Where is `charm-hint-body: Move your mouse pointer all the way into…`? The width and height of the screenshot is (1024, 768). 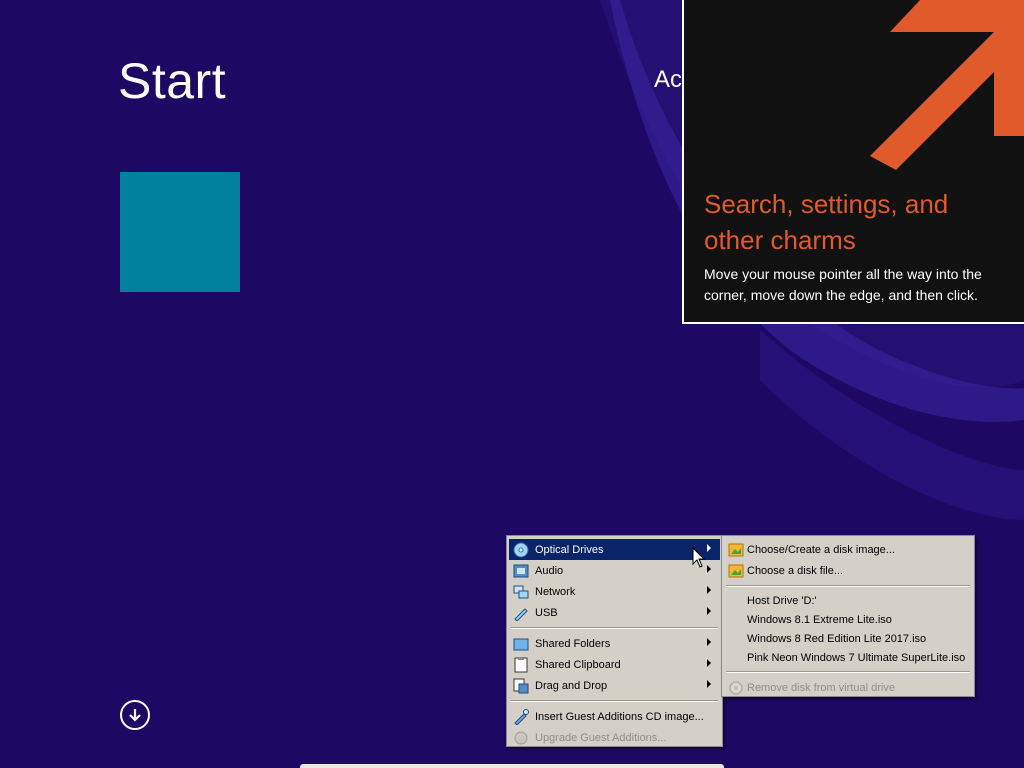 charm-hint-body: Move your mouse pointer all the way into… is located at coordinates (843, 284).